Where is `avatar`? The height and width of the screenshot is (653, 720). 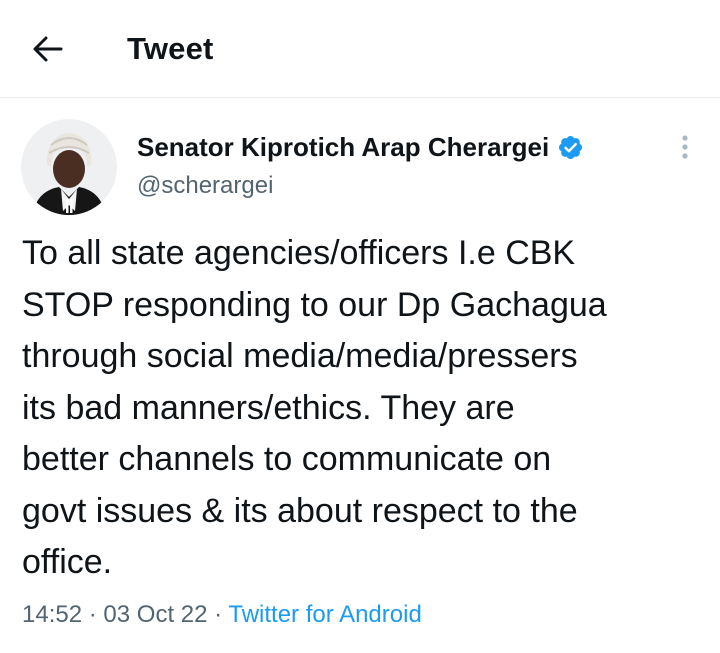 avatar is located at coordinates (69, 167).